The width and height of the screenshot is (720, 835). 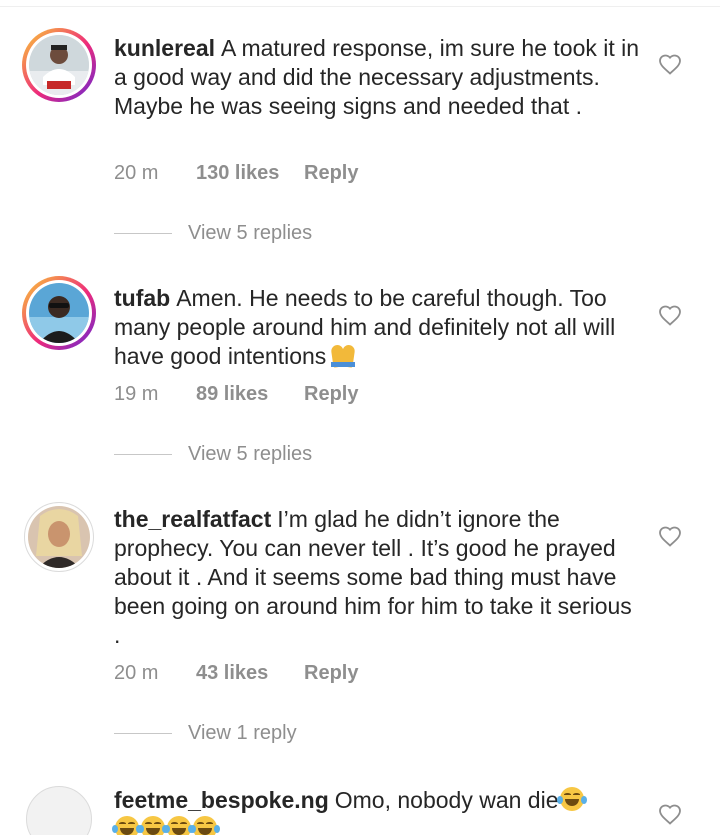 I want to click on comment-username: tufab, so click(x=142, y=298).